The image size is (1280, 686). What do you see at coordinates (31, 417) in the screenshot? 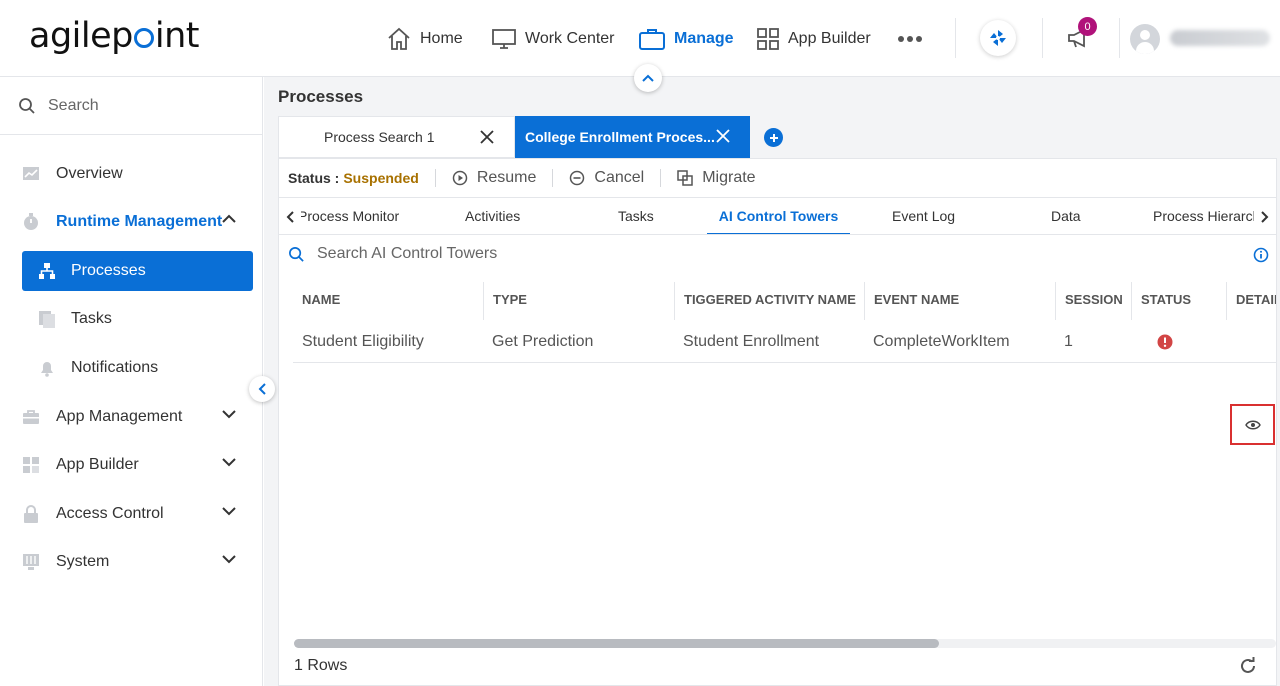
I see `toolbox-icon` at bounding box center [31, 417].